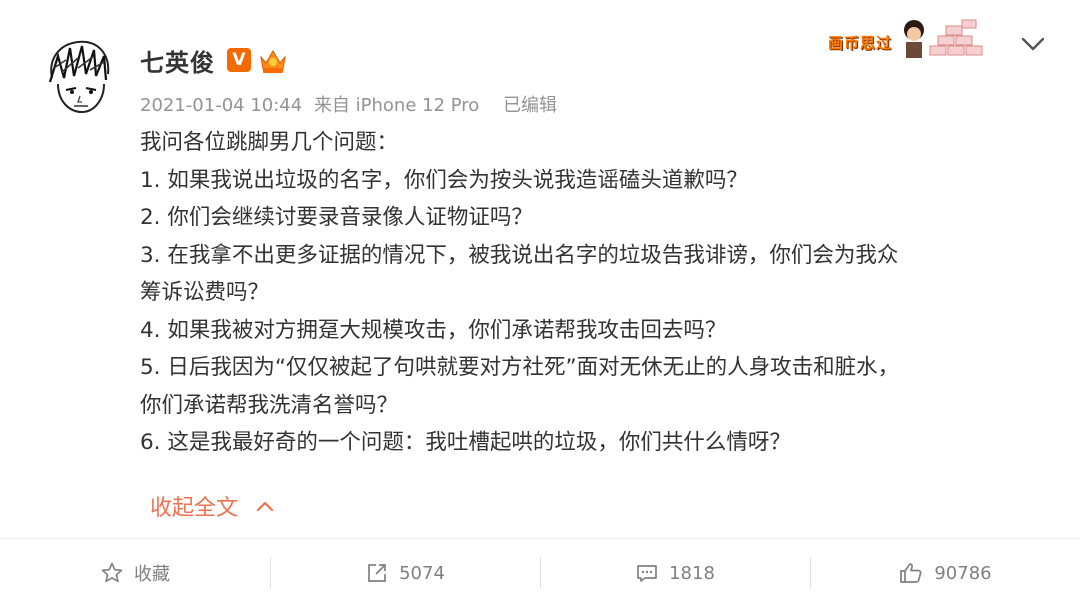 This screenshot has width=1080, height=607. What do you see at coordinates (239, 60) in the screenshot?
I see `verified-v-icon: V` at bounding box center [239, 60].